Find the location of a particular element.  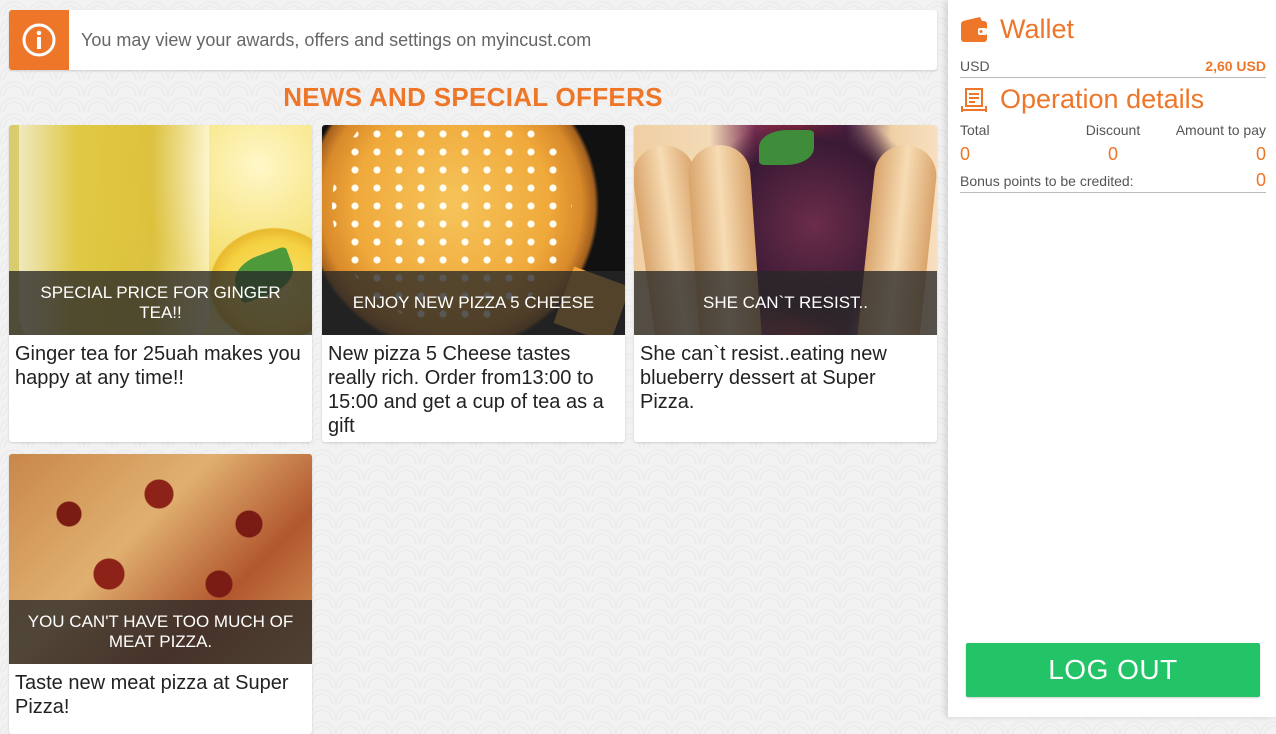

offer-caption: SHE CAN`T RESIST.. is located at coordinates (785, 303).